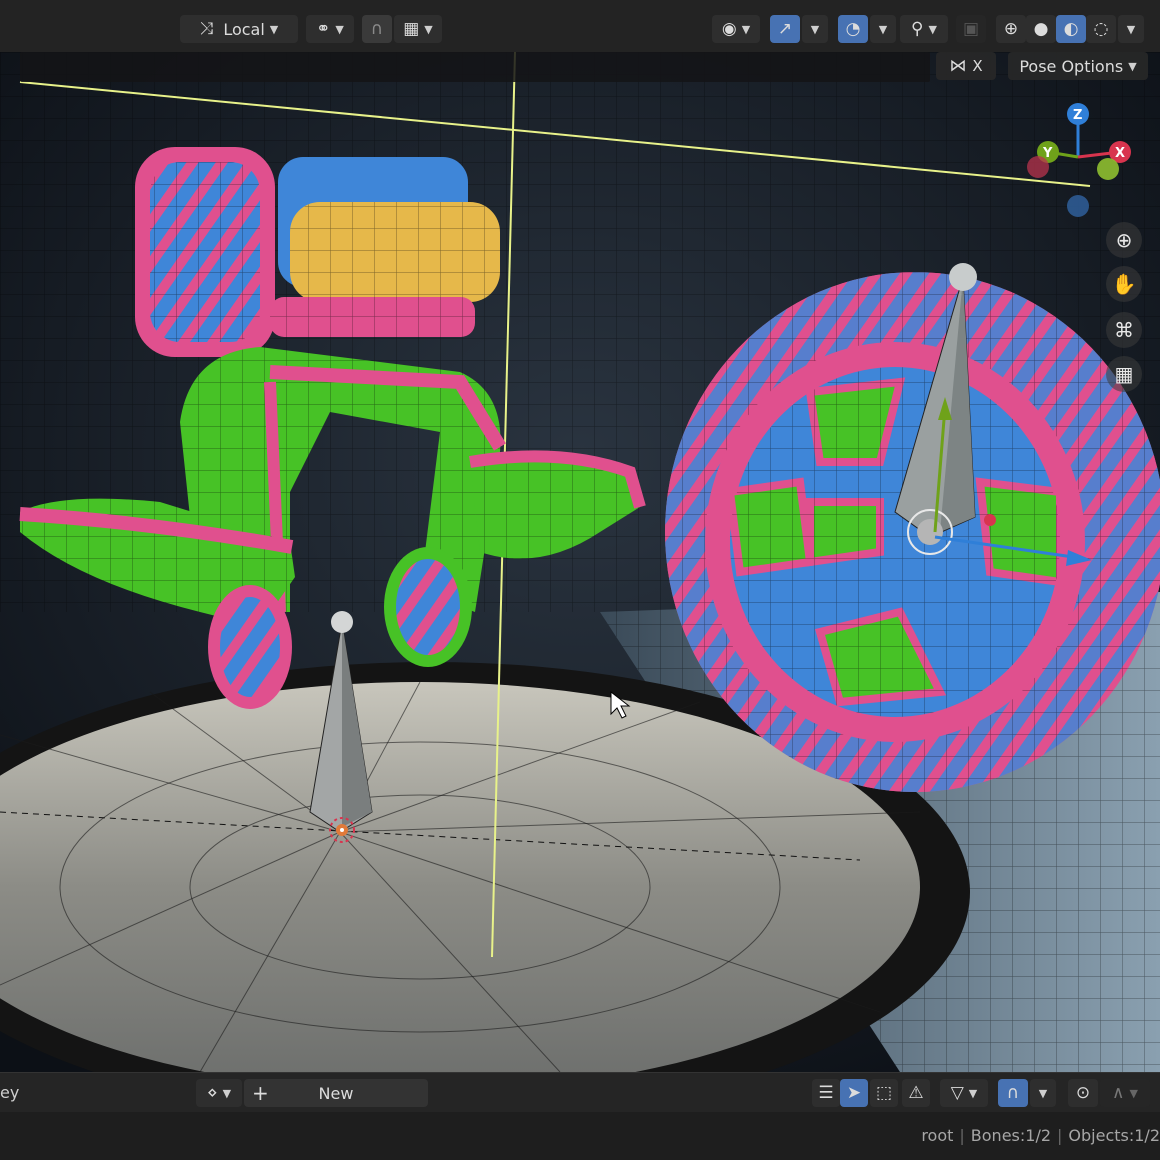  What do you see at coordinates (219, 1093) in the screenshot?
I see `action-type-dropdown: ⋄ ▼` at bounding box center [219, 1093].